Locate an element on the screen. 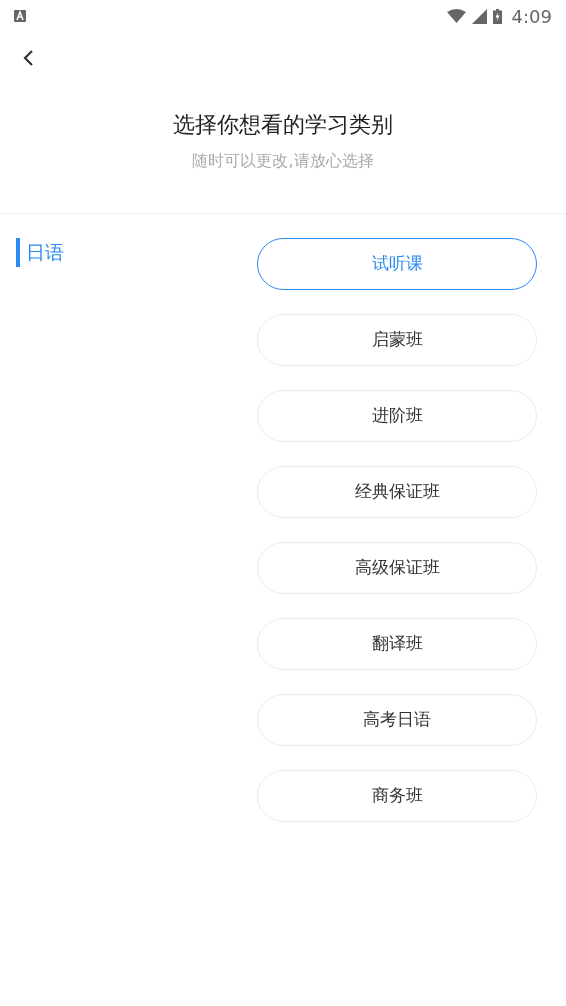  status-time: 4:09 is located at coordinates (531, 16).